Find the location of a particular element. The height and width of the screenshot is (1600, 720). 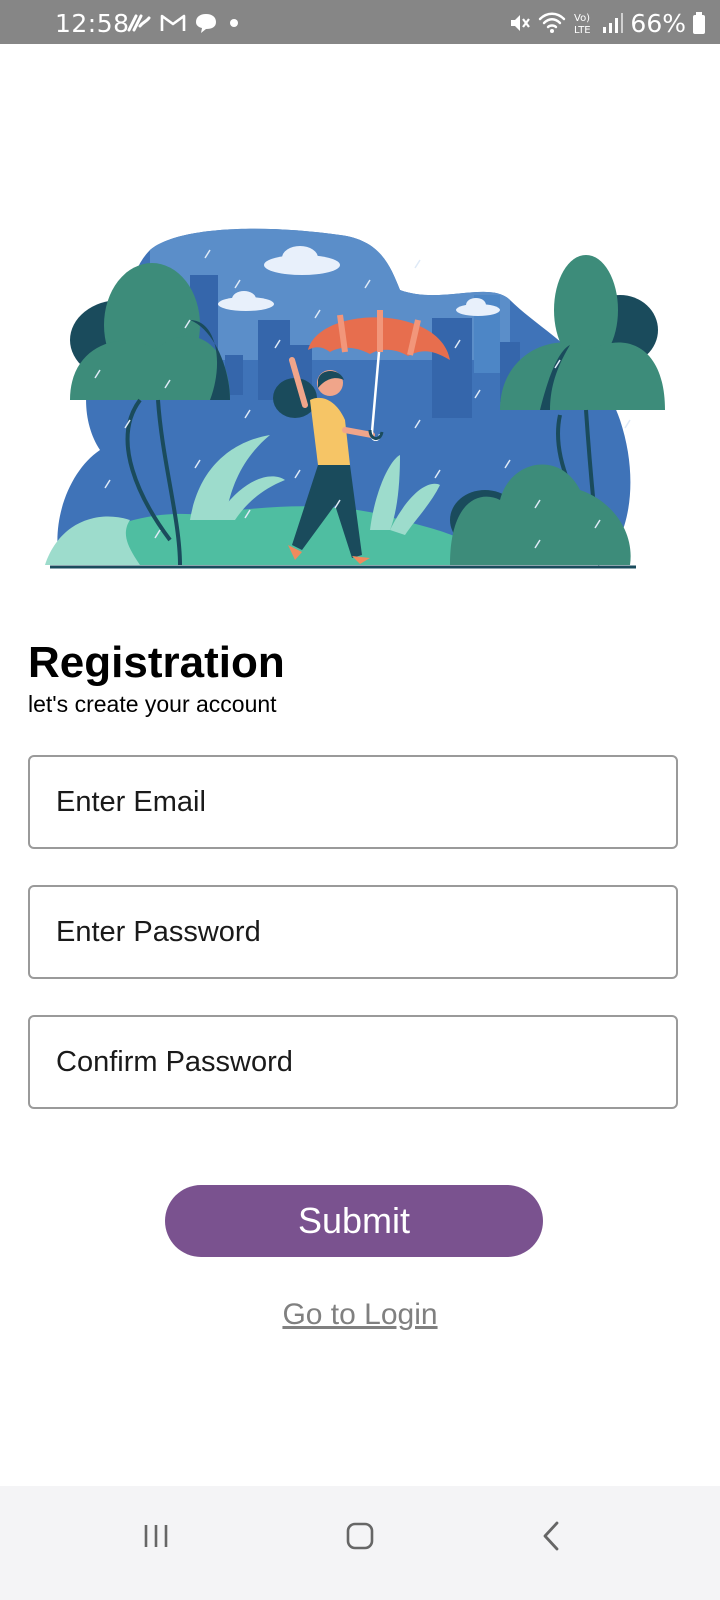

app-notification-icon is located at coordinates (139, 23).